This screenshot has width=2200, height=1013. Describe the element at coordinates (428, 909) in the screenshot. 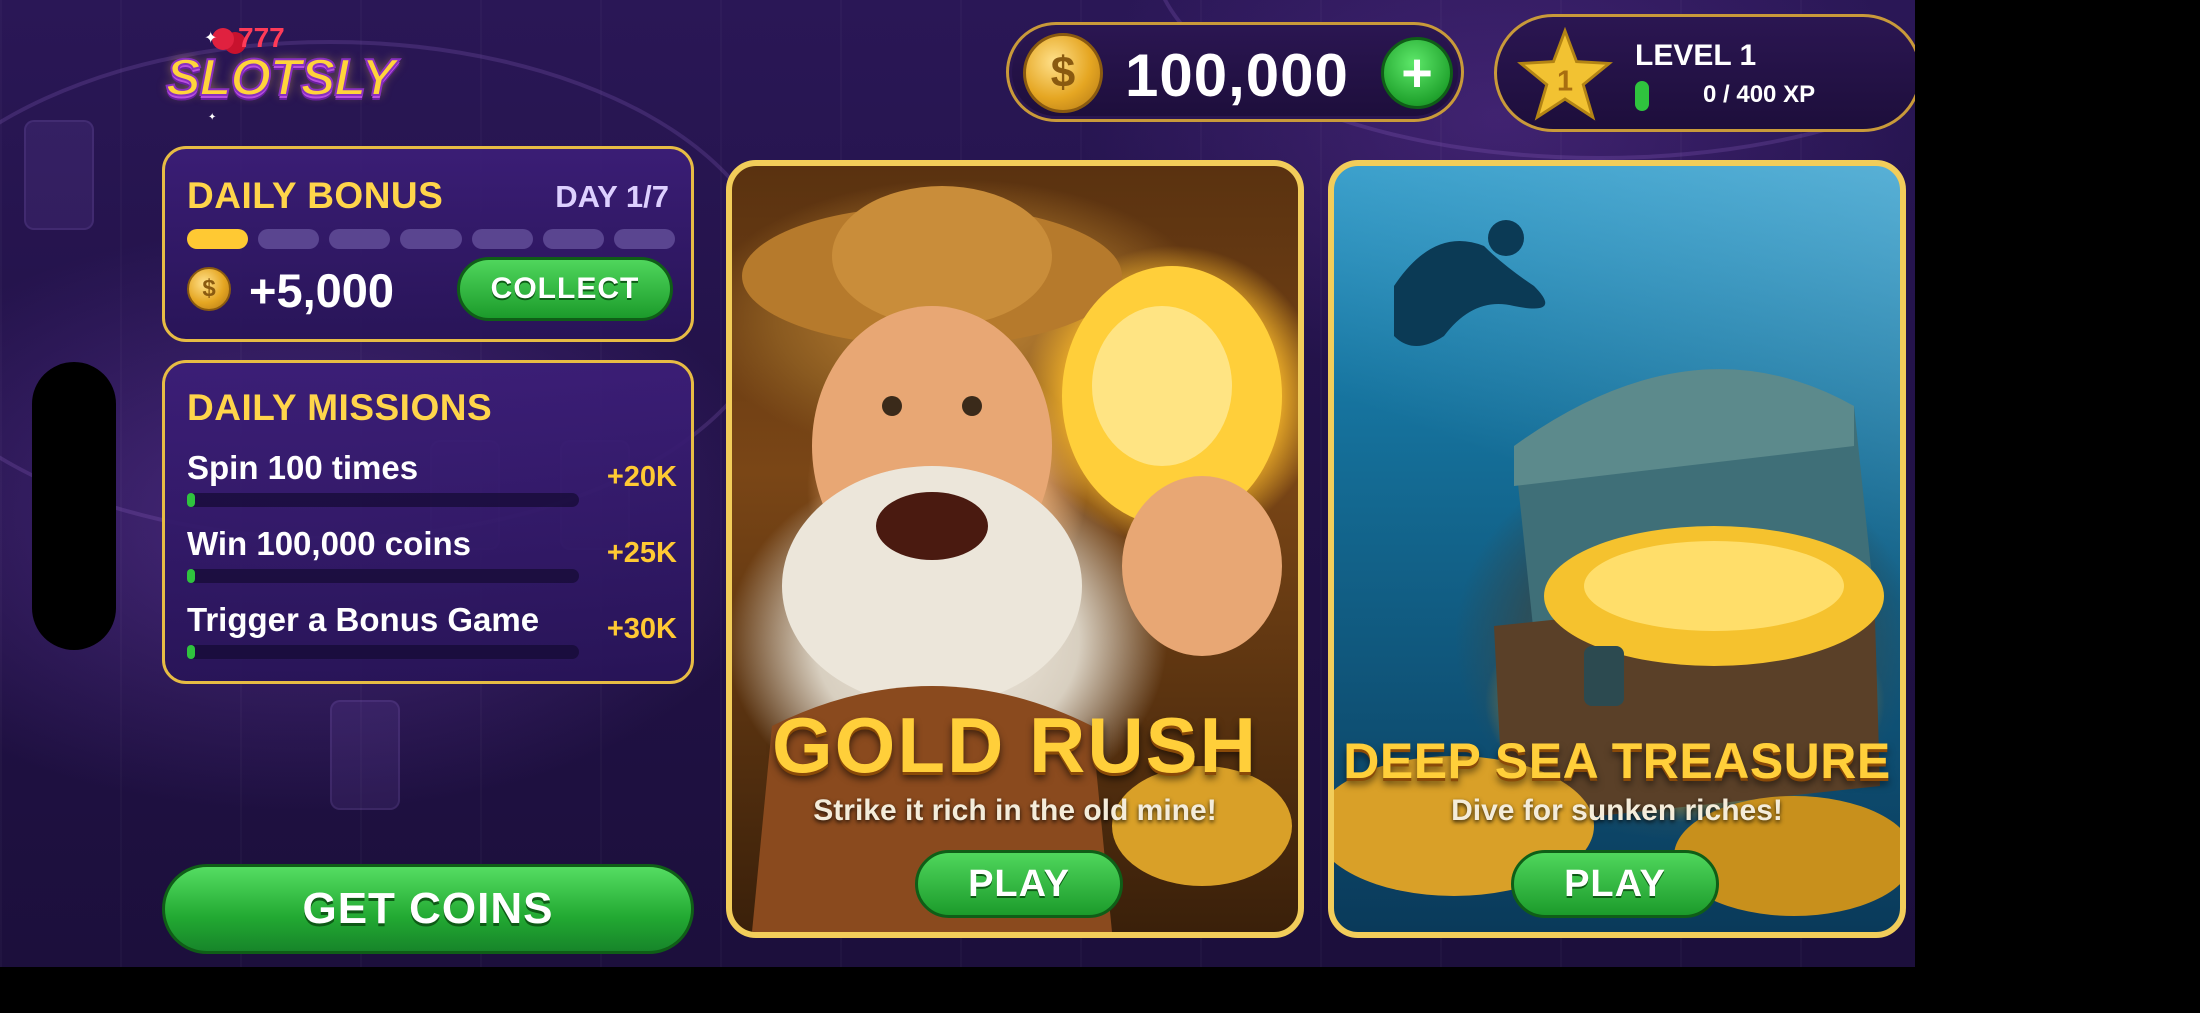

I see `get-coins-button: GET COINS` at that location.